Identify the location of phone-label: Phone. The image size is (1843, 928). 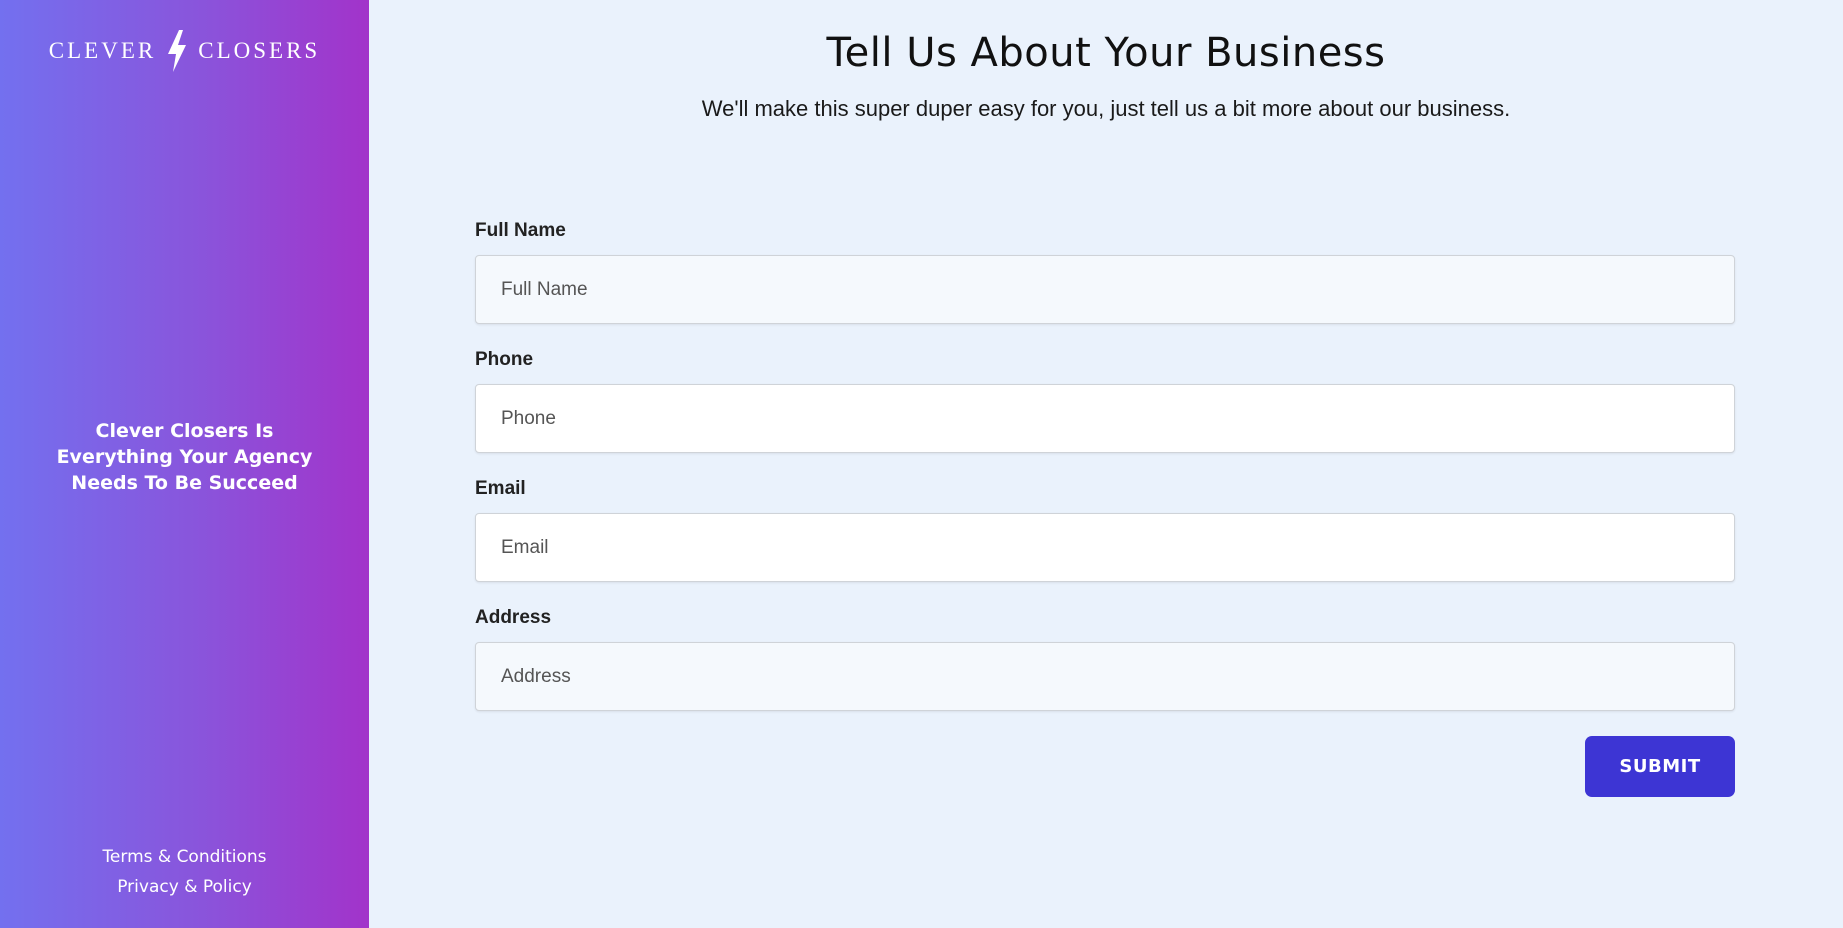
(504, 359).